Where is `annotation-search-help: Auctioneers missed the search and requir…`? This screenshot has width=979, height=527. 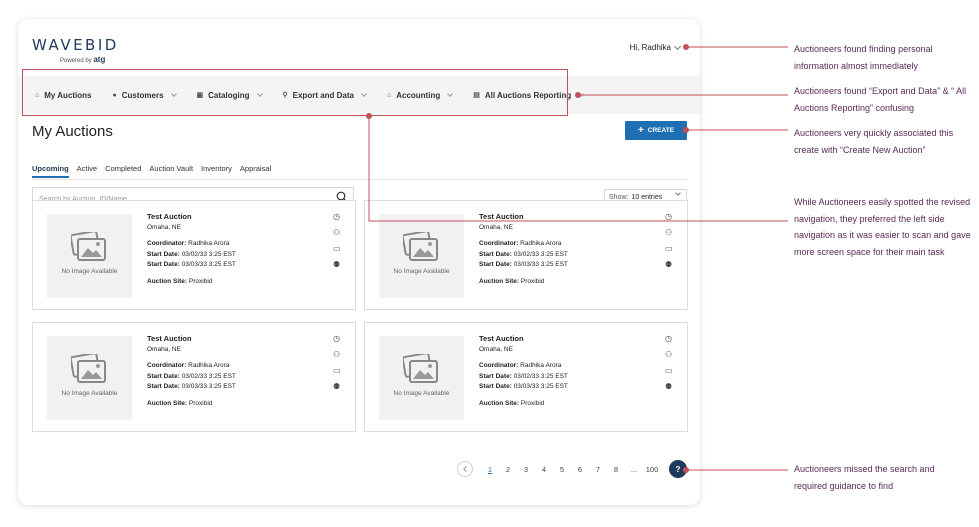
annotation-search-help: Auctioneers missed the search and requir… is located at coordinates (864, 477).